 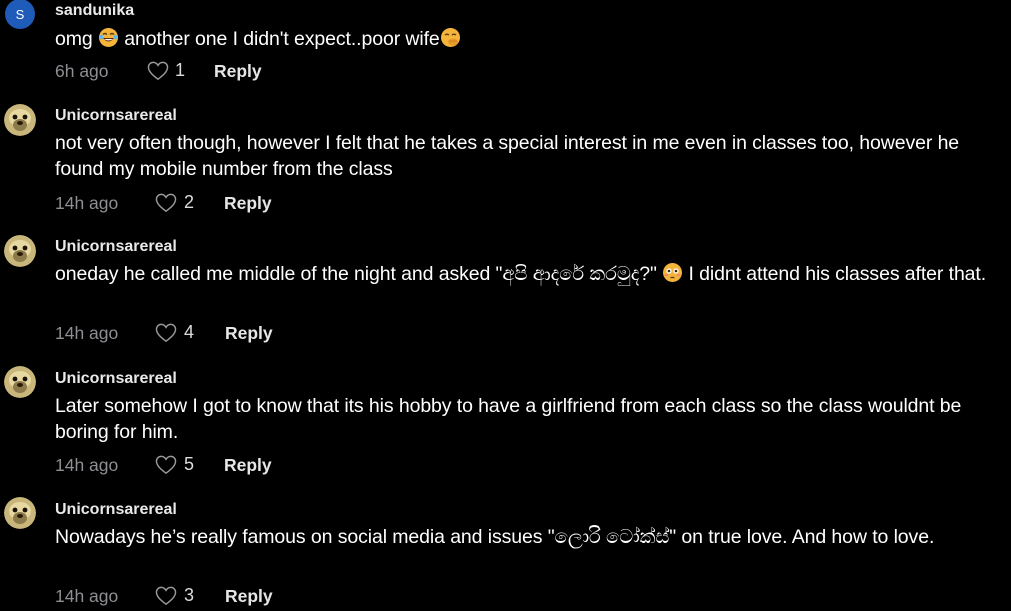 What do you see at coordinates (837, 274) in the screenshot?
I see `comment-text-part: I didnt attend his classes after that.` at bounding box center [837, 274].